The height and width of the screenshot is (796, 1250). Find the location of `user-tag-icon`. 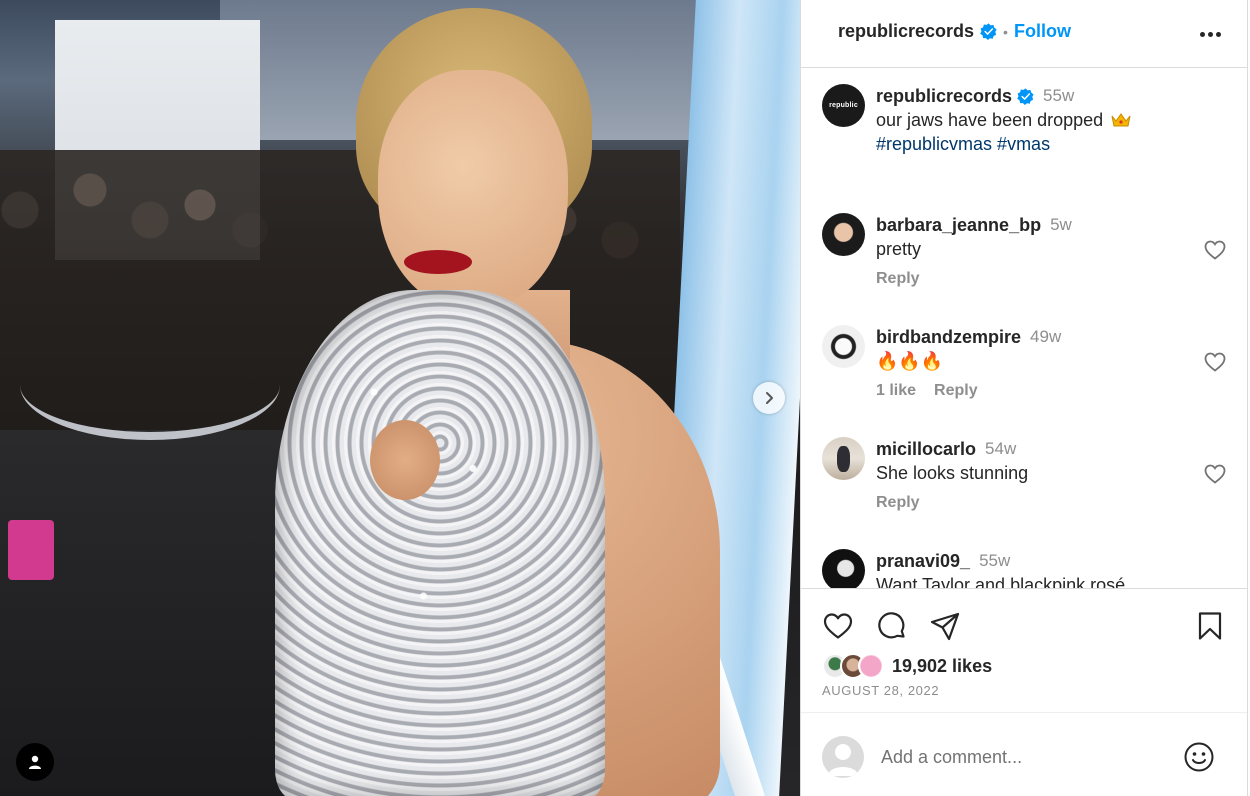

user-tag-icon is located at coordinates (35, 762).